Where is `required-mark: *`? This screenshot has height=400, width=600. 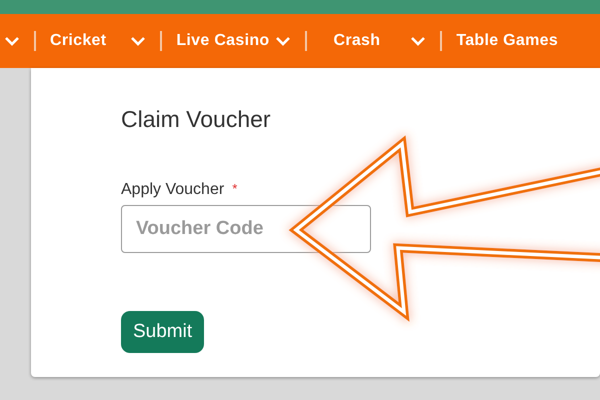
required-mark: * is located at coordinates (235, 188).